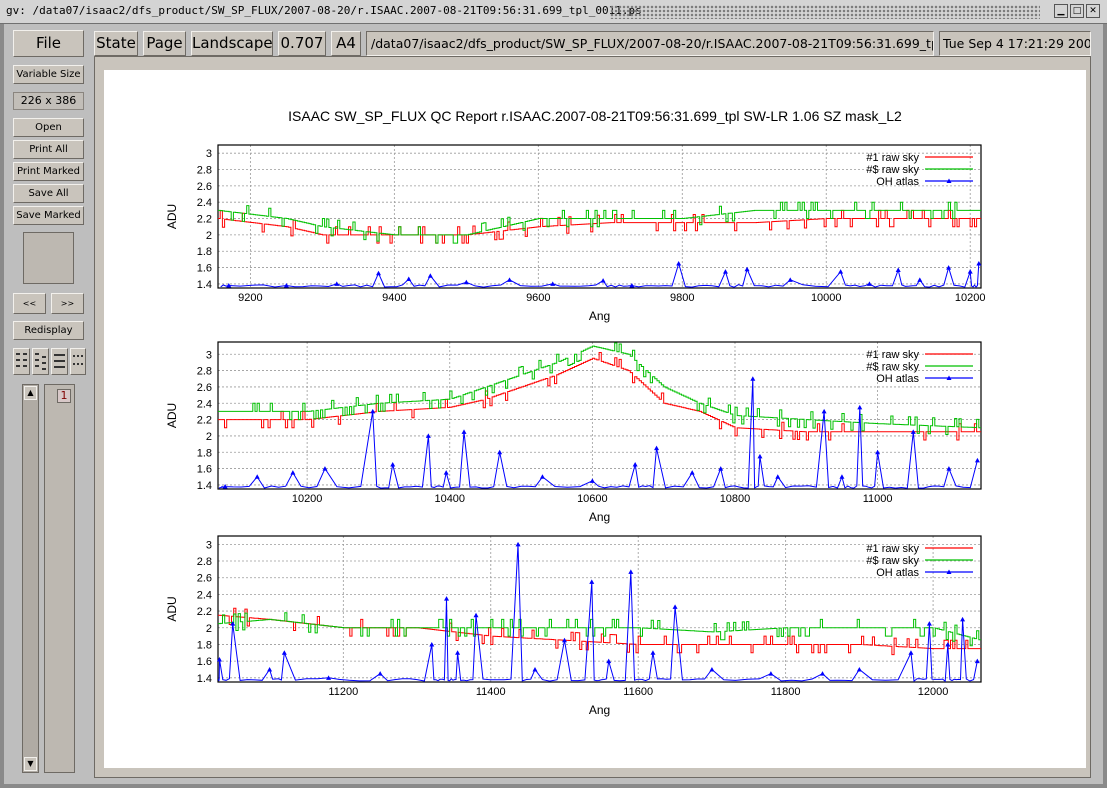 The width and height of the screenshot is (1107, 788). What do you see at coordinates (933, 692) in the screenshot?
I see `chart-3-xtick-label: 12000` at bounding box center [933, 692].